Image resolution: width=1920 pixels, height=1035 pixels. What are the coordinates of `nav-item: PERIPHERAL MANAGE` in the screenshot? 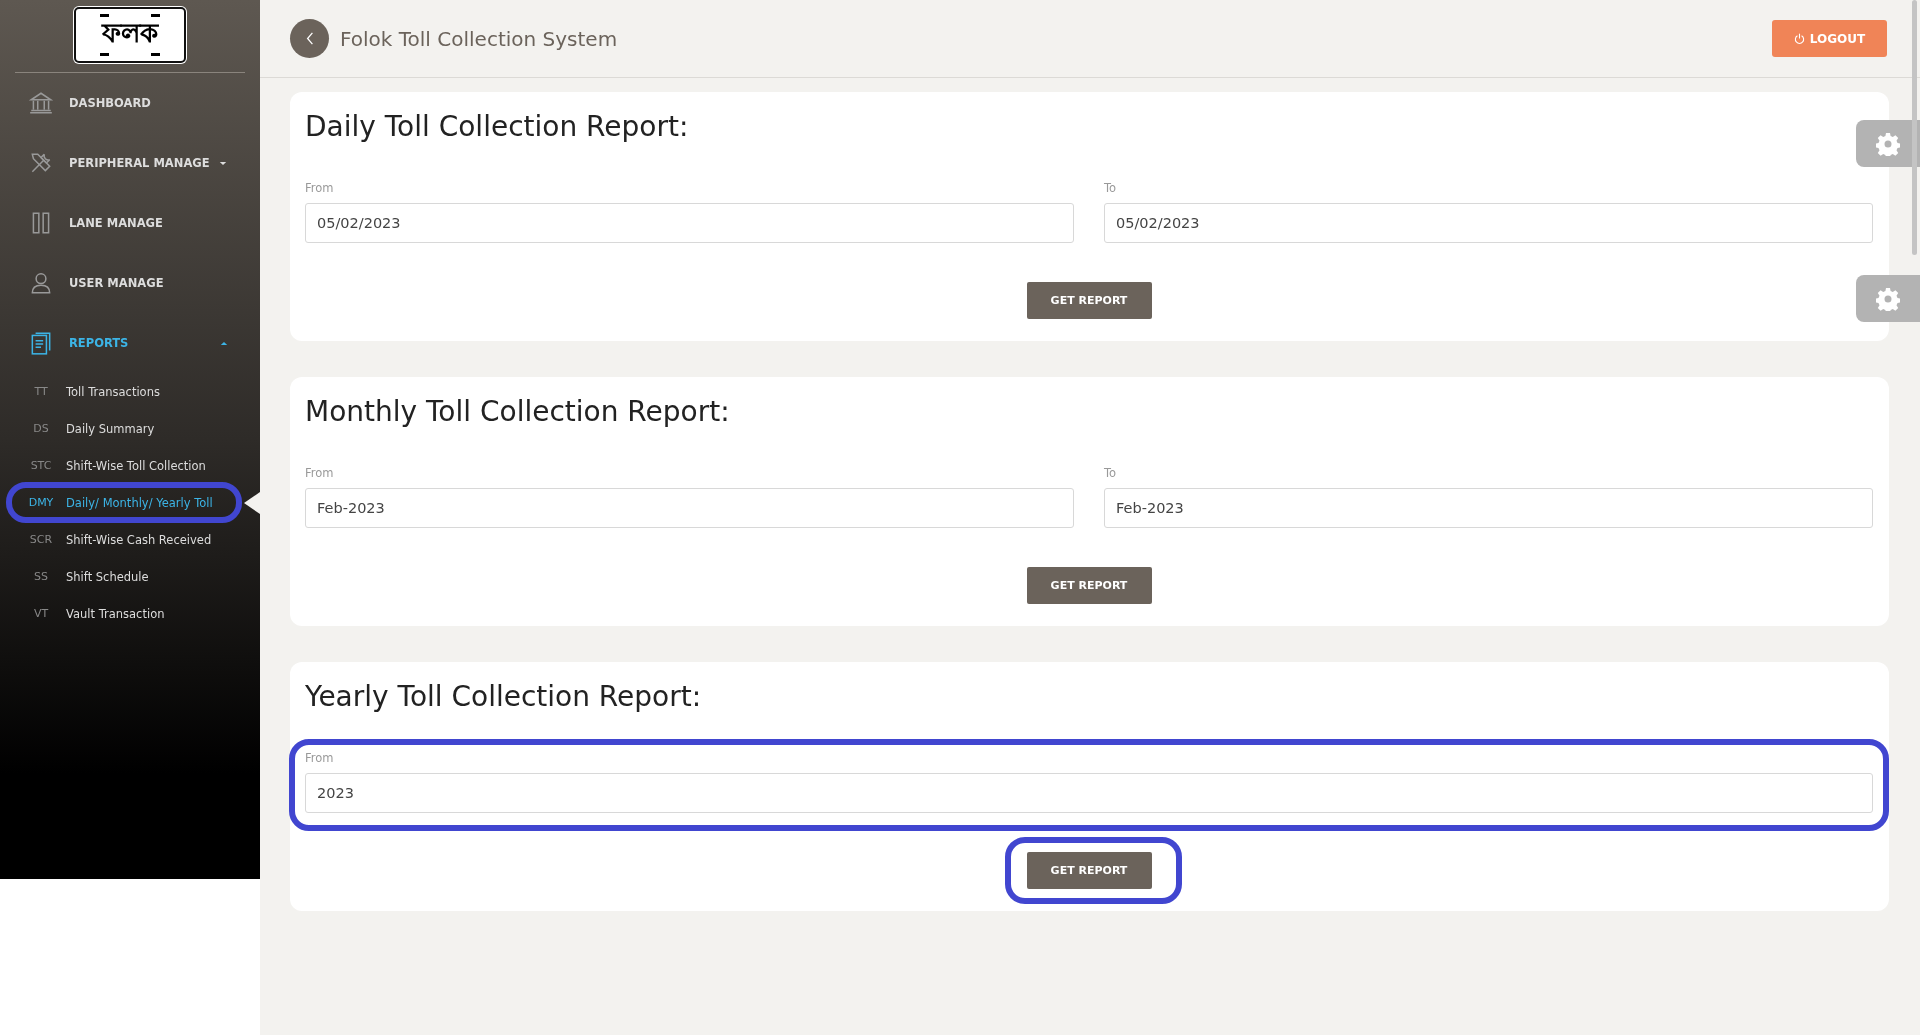 It's located at (130, 163).